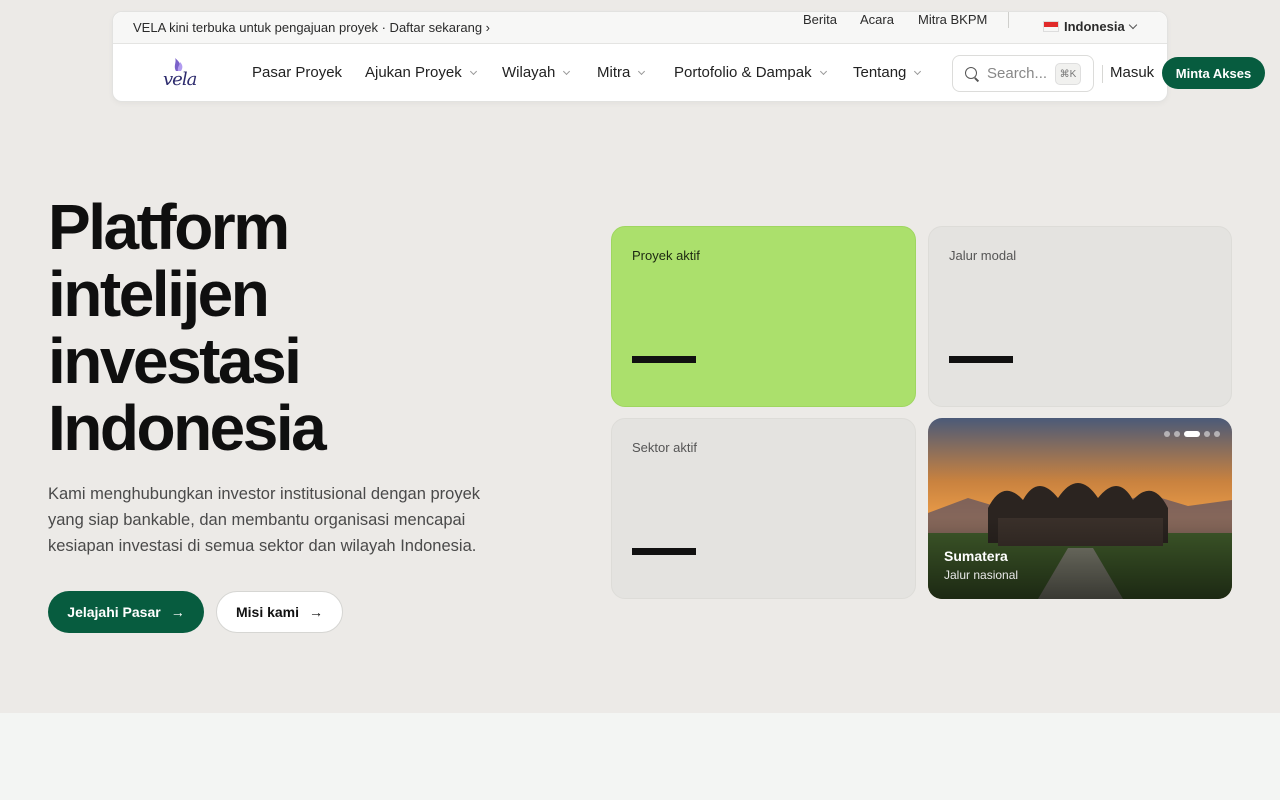 This screenshot has height=800, width=1280. I want to click on language-label: Indonesia, so click(1094, 26).